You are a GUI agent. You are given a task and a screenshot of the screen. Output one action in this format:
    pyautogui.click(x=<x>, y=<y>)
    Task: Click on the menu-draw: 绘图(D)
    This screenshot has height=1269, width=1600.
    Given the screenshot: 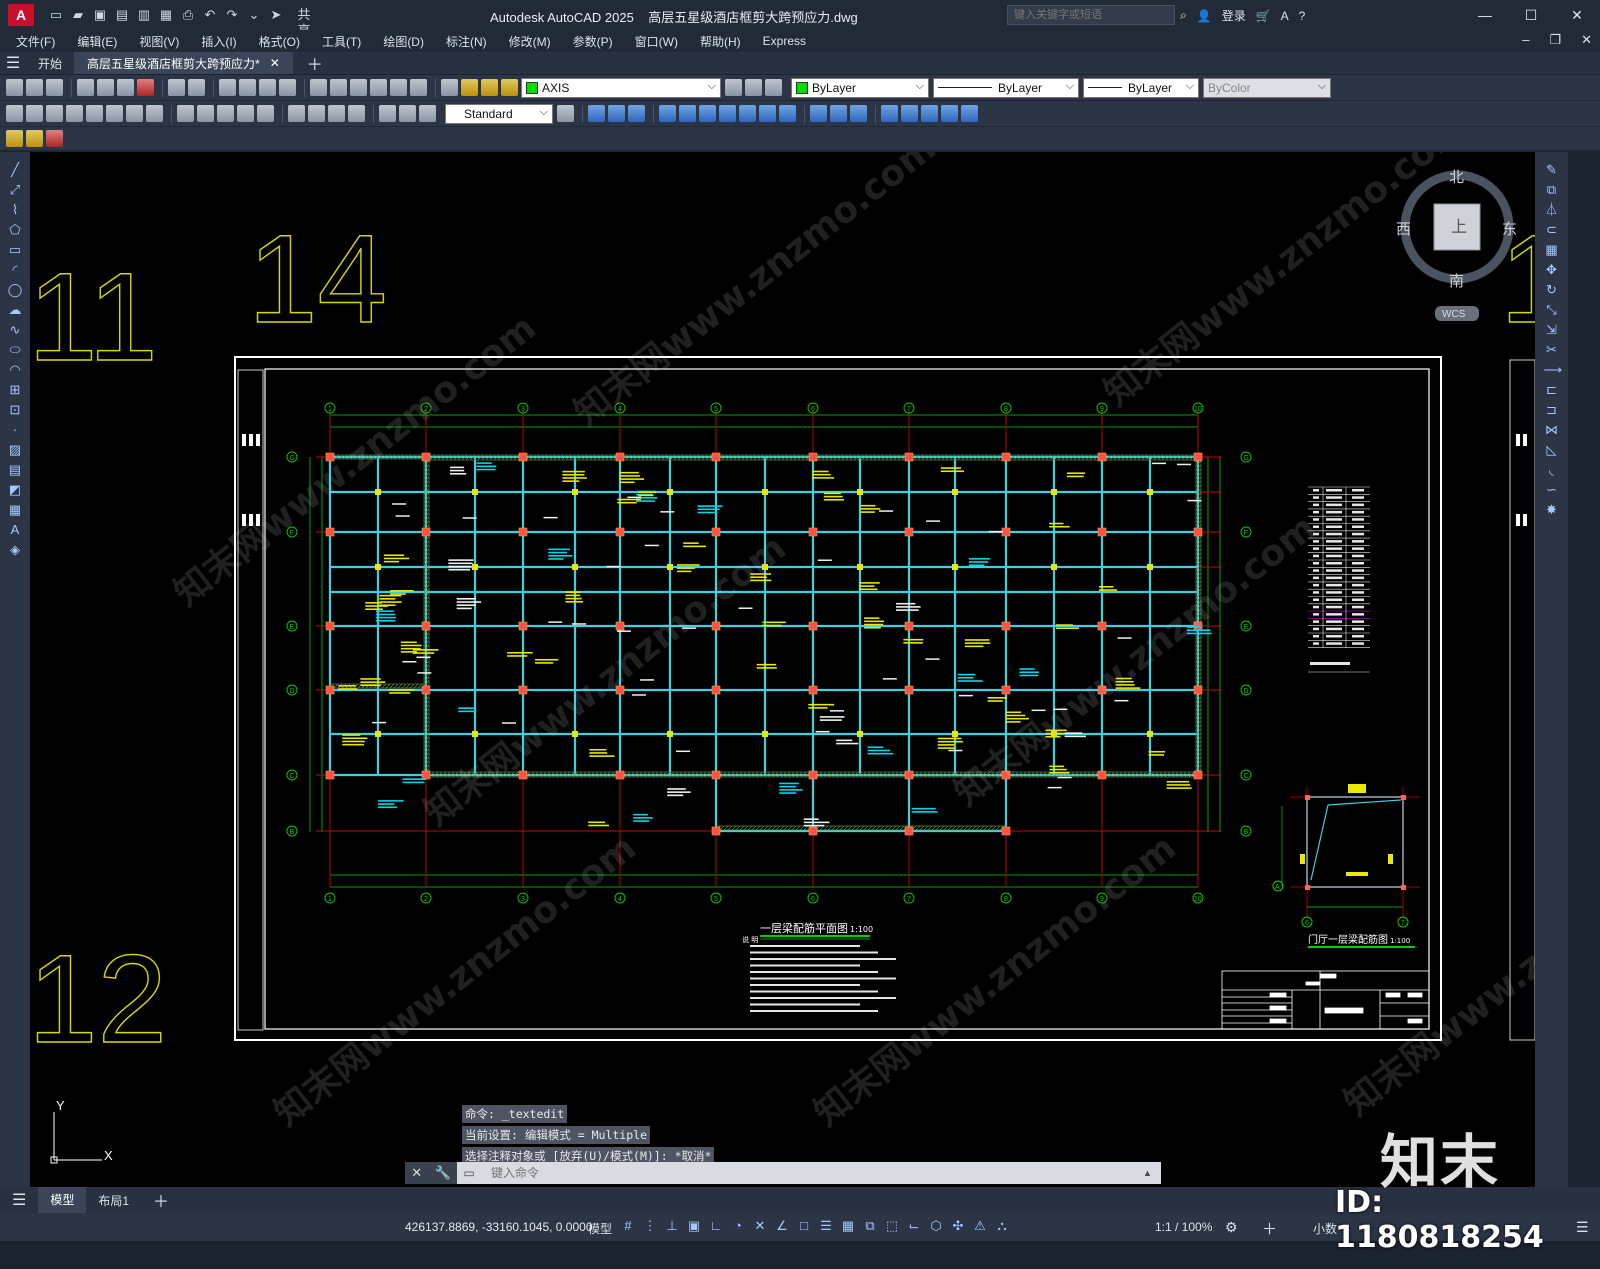 What is the action you would take?
    pyautogui.click(x=403, y=41)
    